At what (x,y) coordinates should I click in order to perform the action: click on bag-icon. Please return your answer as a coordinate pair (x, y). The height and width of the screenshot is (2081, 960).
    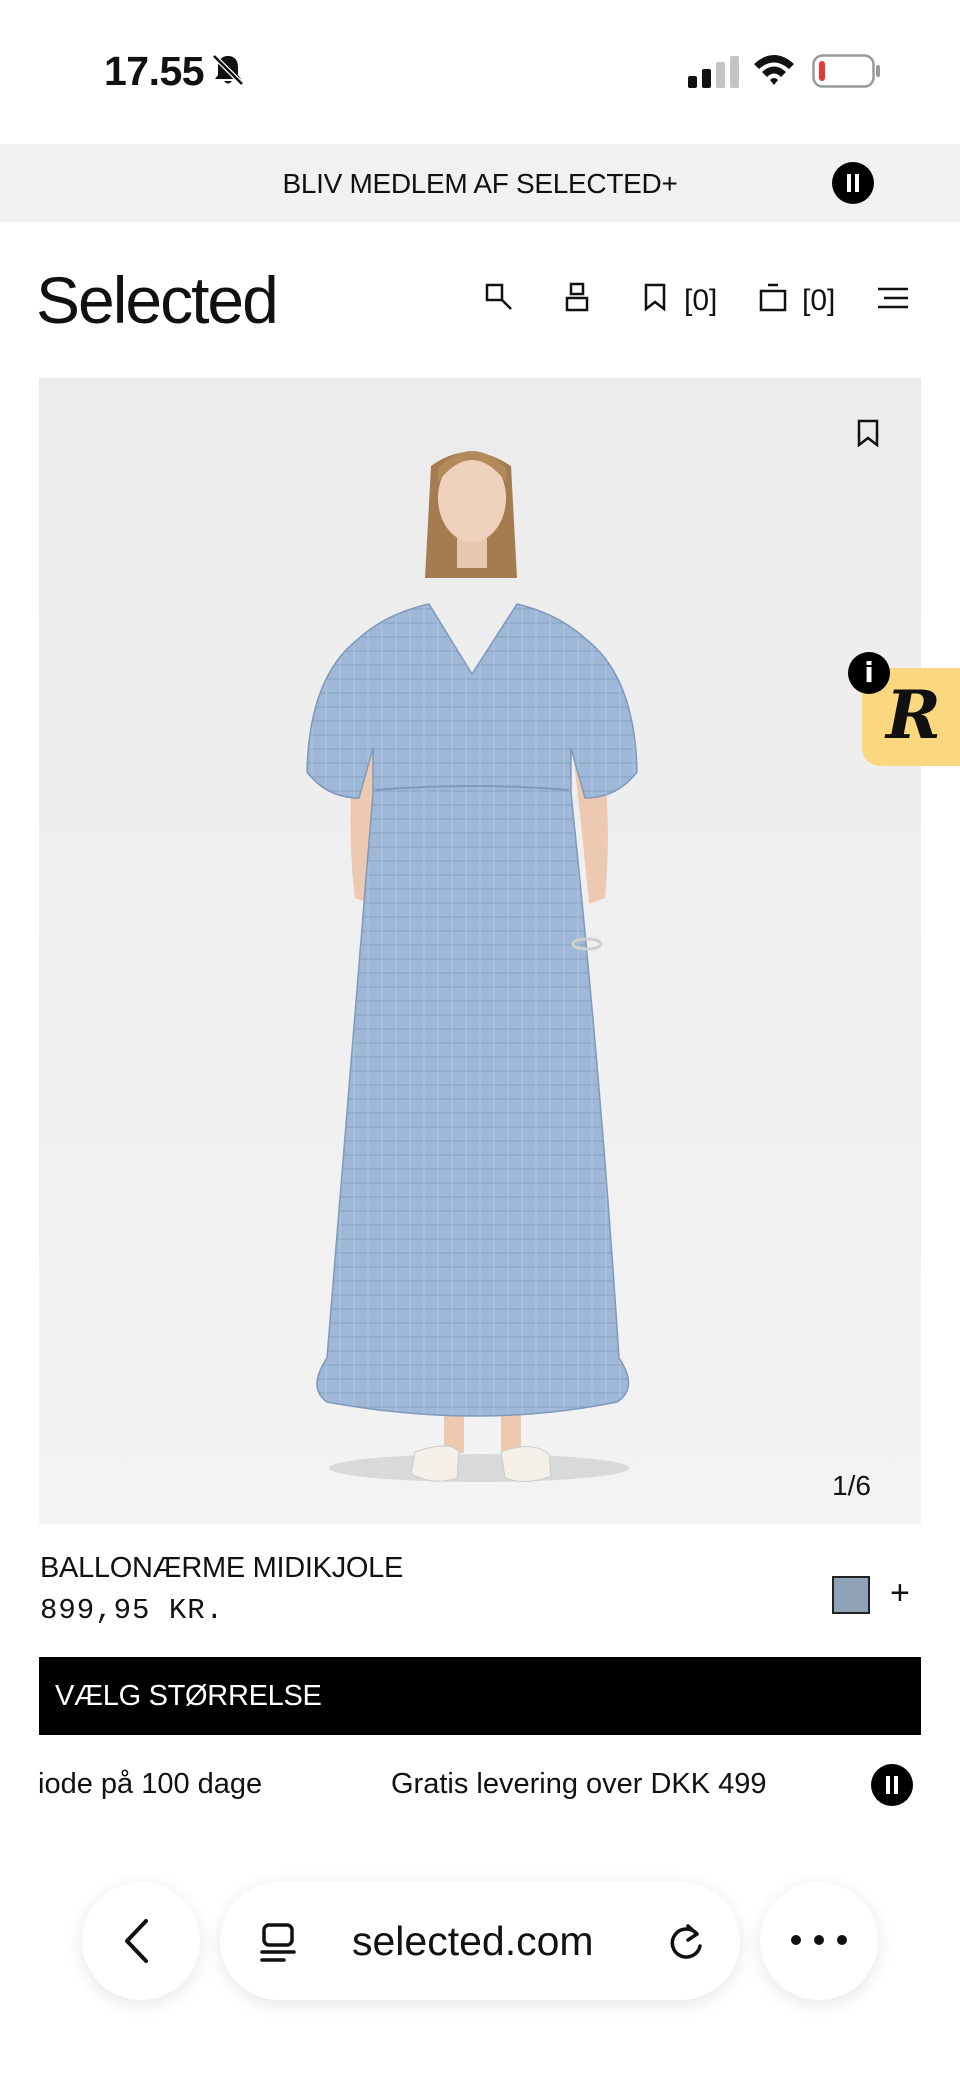
    Looking at the image, I should click on (773, 297).